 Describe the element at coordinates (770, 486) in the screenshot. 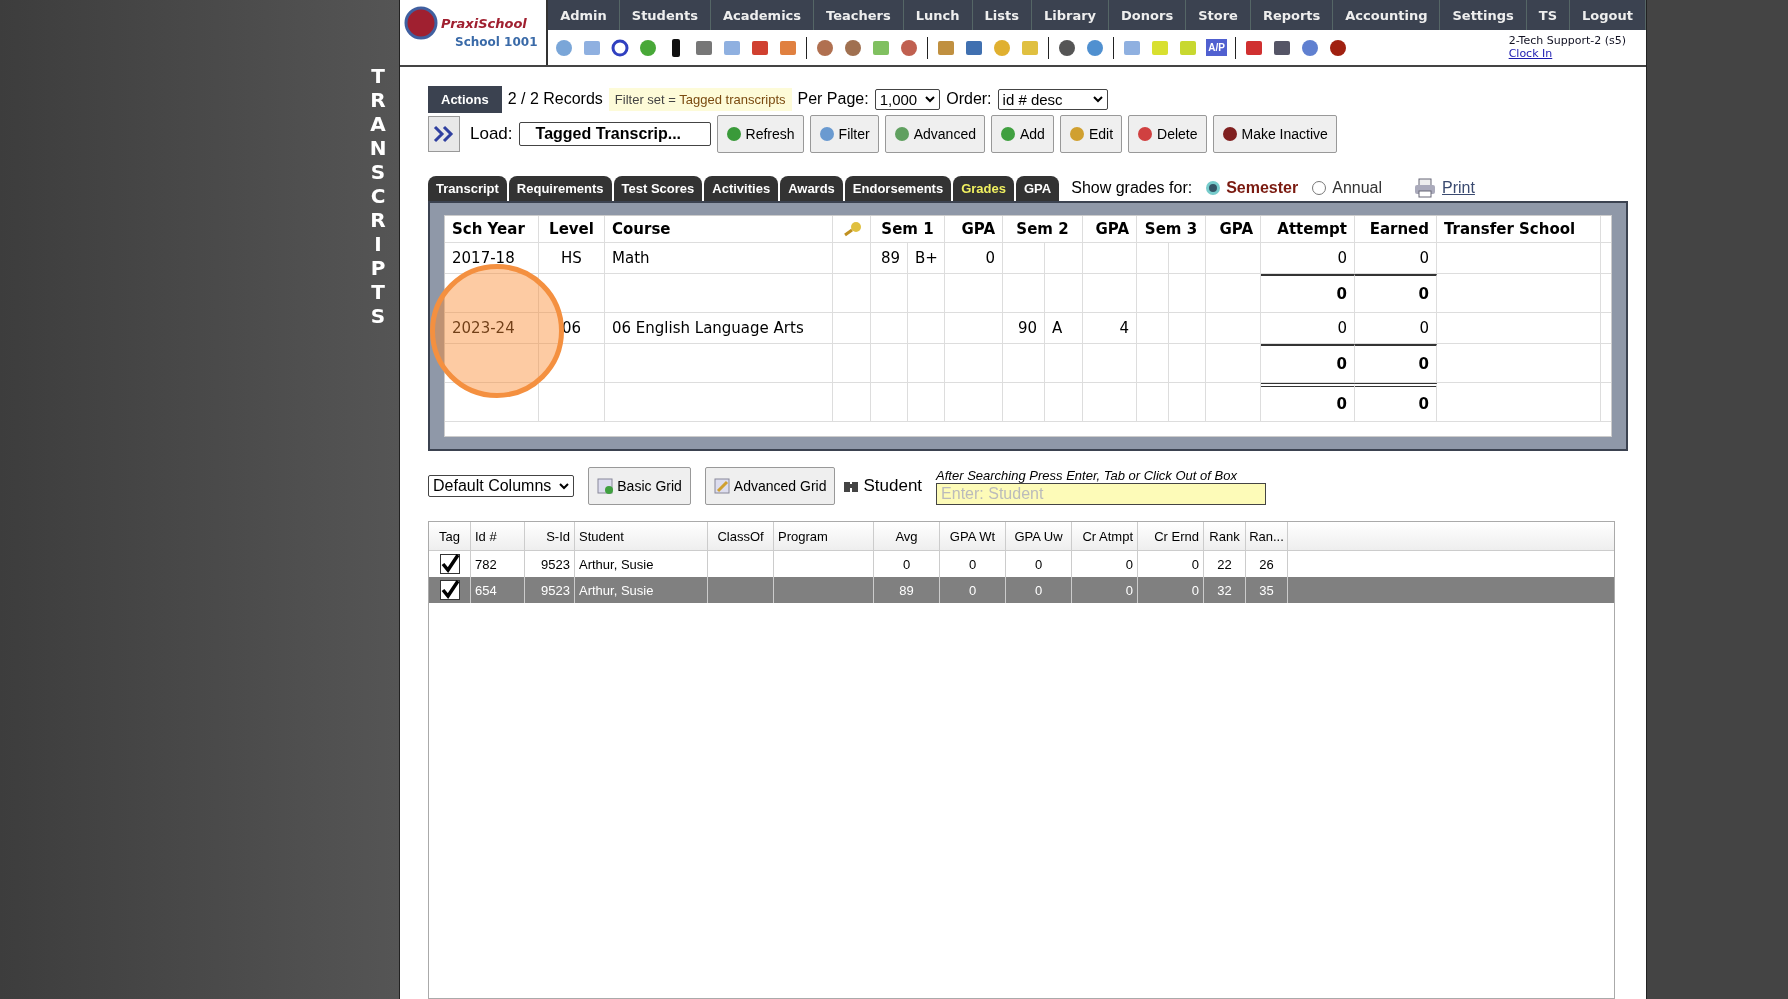

I see `advanced-grid-button: Advanced Grid` at that location.